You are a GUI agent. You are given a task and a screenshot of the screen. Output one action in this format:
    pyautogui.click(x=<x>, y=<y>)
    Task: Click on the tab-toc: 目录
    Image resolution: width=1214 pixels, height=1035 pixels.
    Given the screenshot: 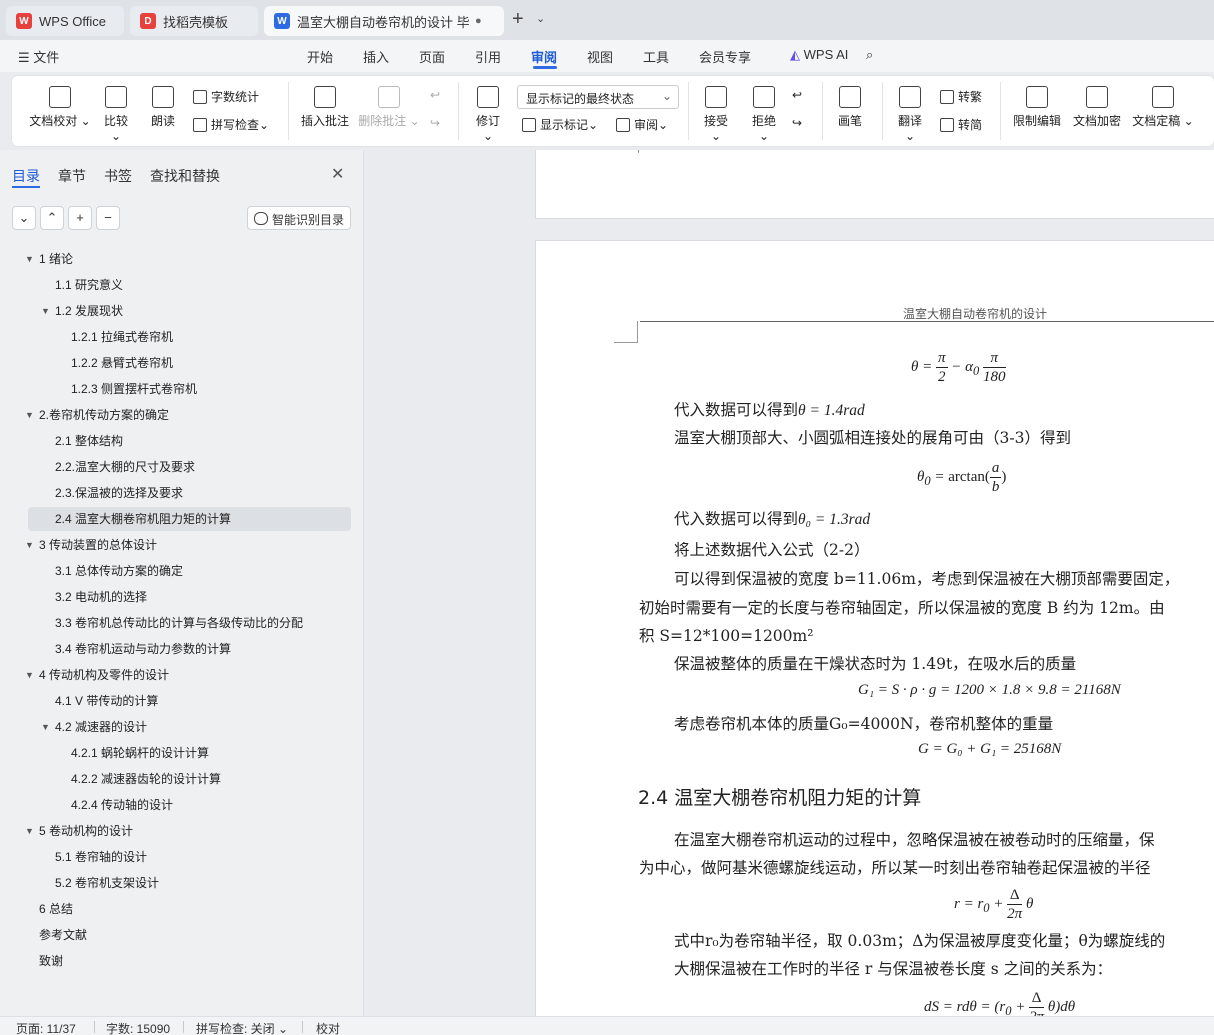 What is the action you would take?
    pyautogui.click(x=26, y=176)
    